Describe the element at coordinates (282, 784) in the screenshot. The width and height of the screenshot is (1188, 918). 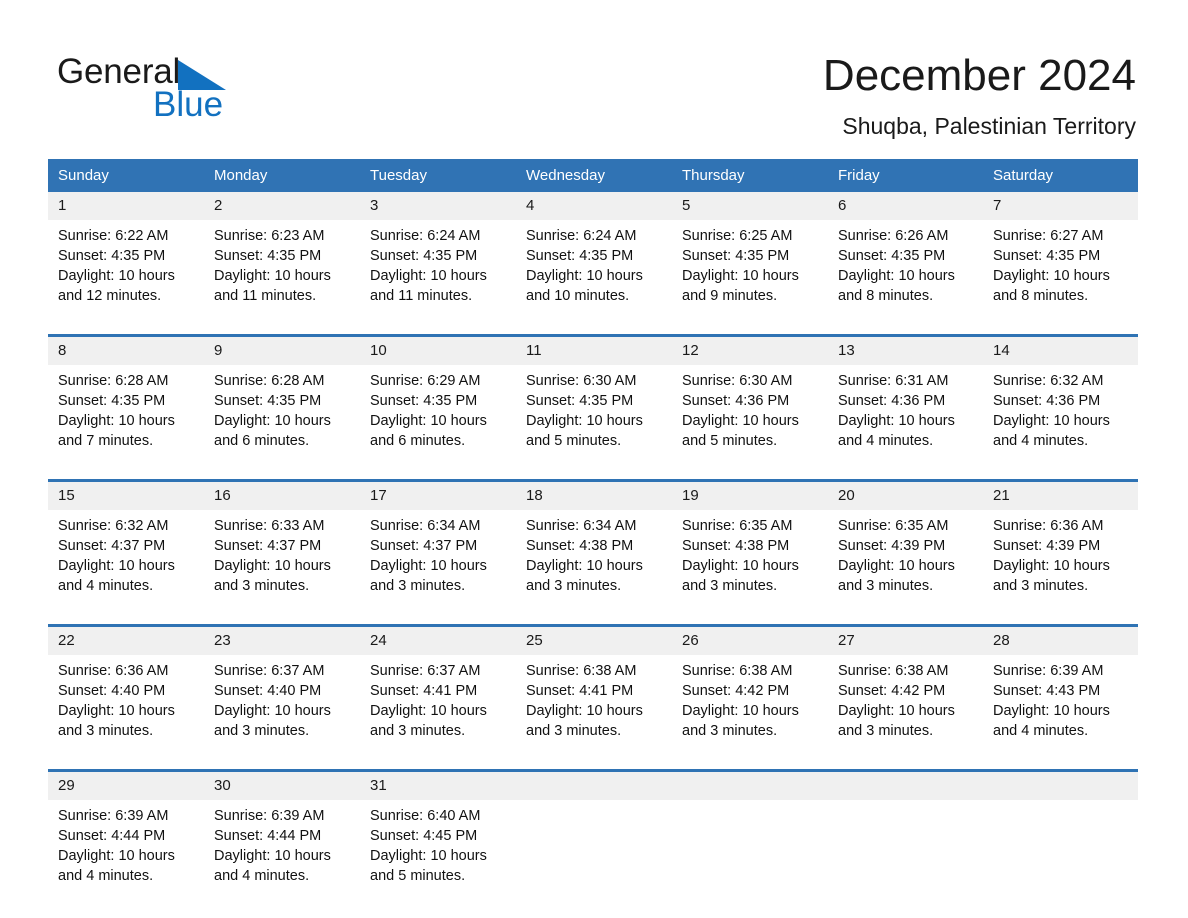
I see `day-number: 30` at that location.